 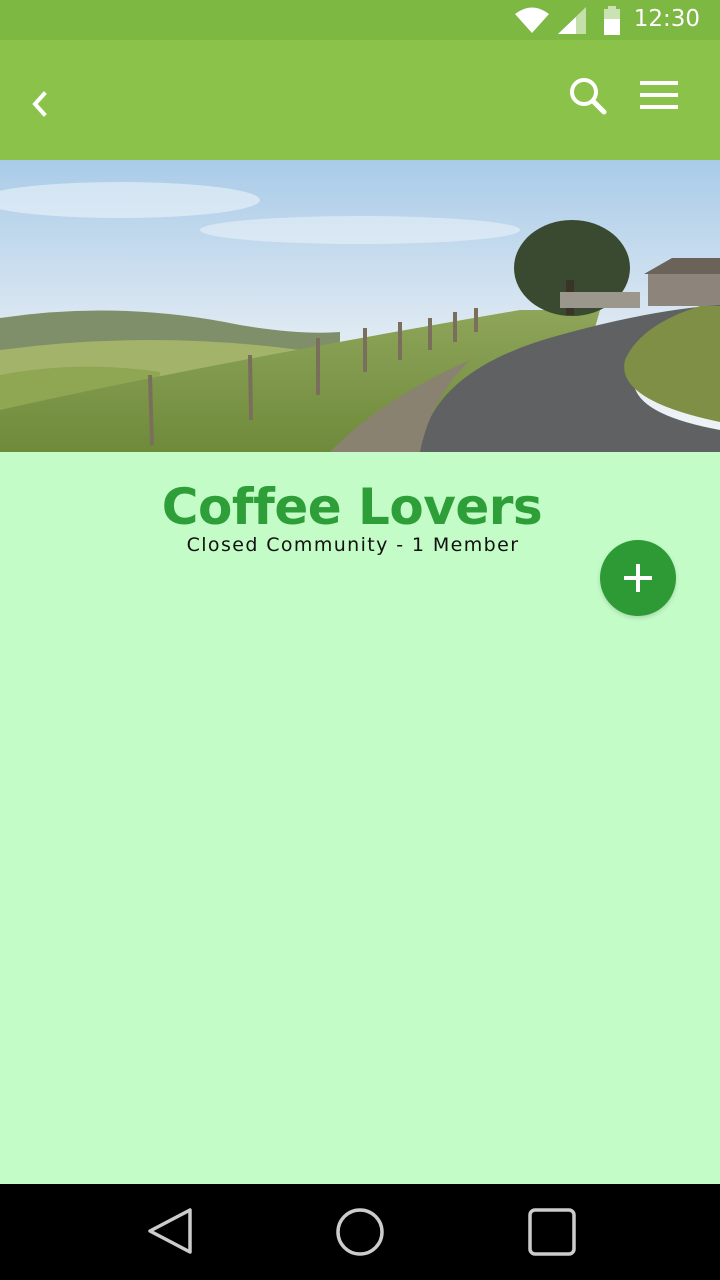 I want to click on chevron-left-icon, so click(x=39, y=104).